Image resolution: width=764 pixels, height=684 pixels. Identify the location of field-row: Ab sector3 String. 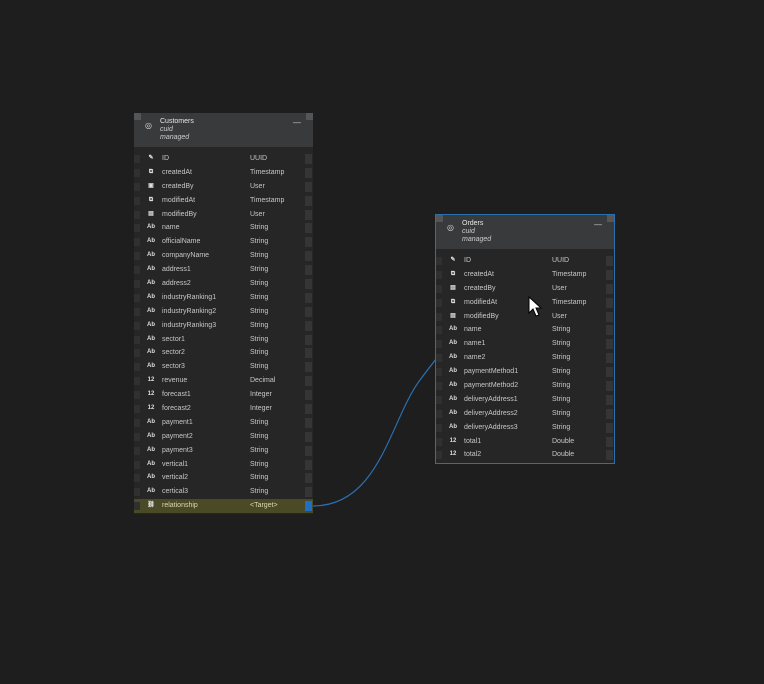
(223, 367).